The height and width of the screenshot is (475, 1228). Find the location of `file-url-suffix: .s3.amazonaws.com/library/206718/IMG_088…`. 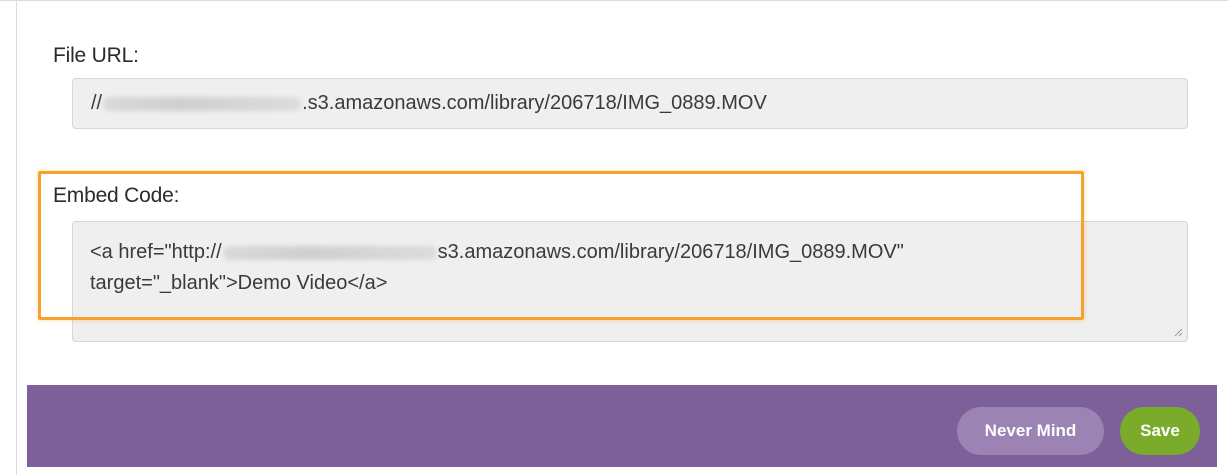

file-url-suffix: .s3.amazonaws.com/library/206718/IMG_088… is located at coordinates (534, 103).